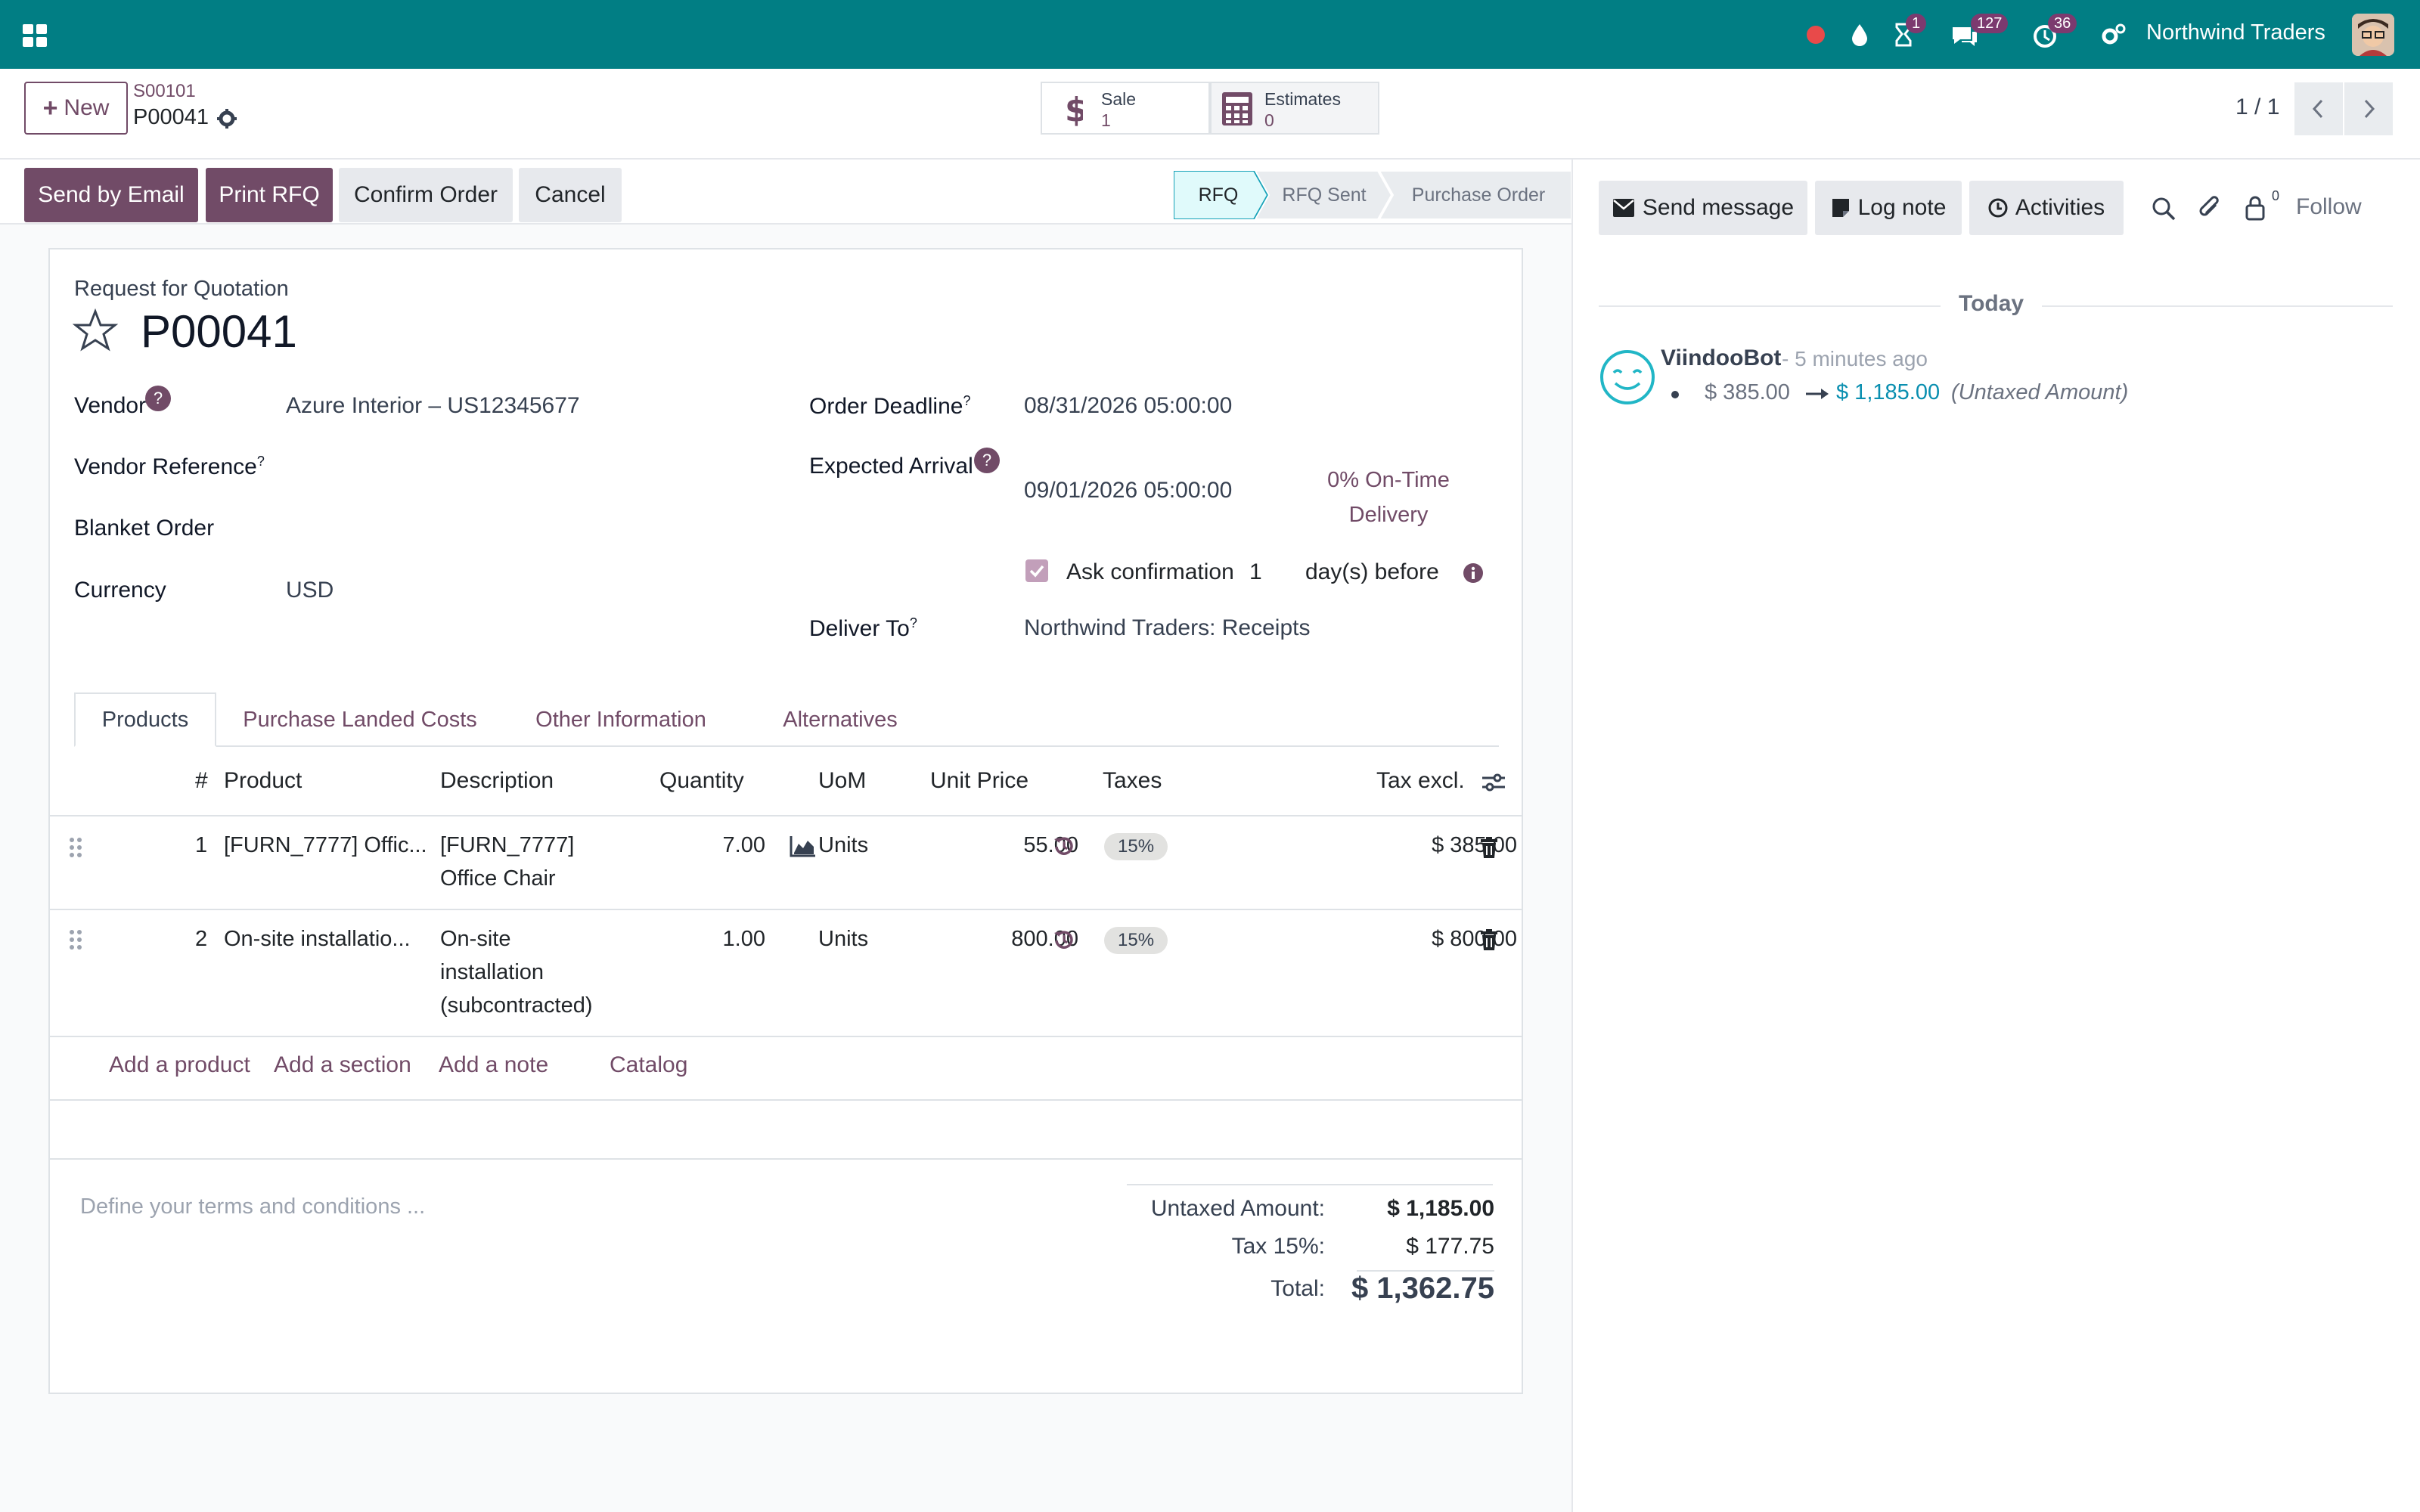 This screenshot has width=2420, height=1512. What do you see at coordinates (111, 195) in the screenshot?
I see `send-by-email-button: Send by Email` at bounding box center [111, 195].